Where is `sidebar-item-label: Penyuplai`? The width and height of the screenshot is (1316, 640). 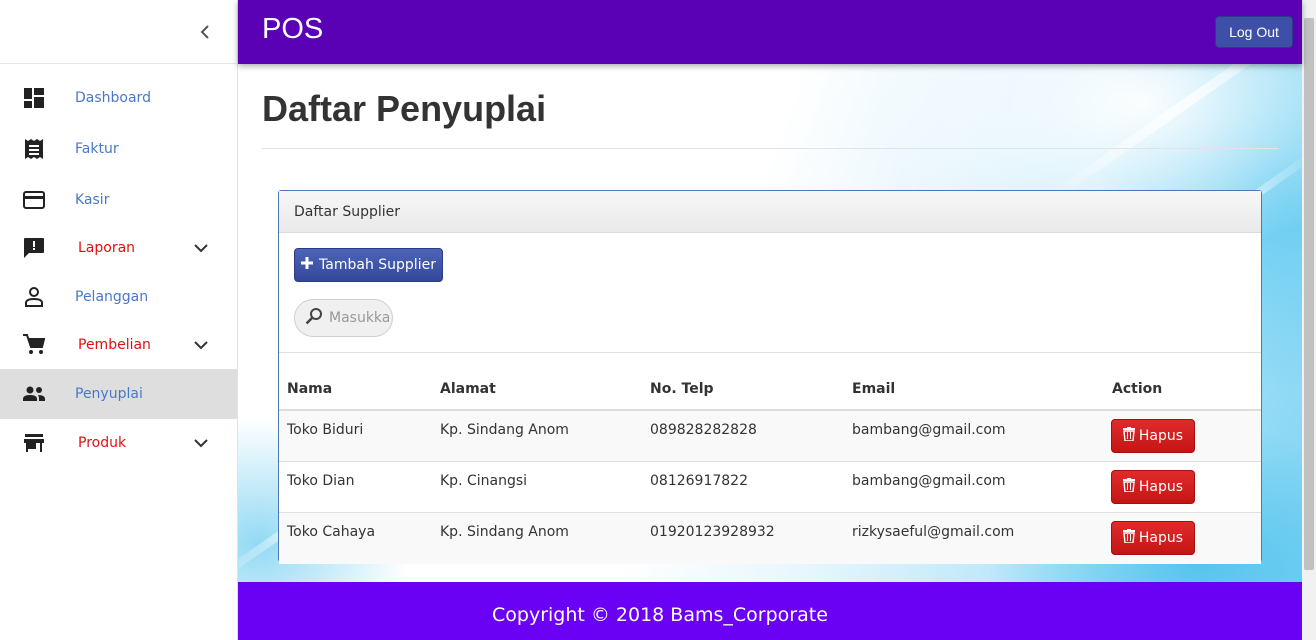 sidebar-item-label: Penyuplai is located at coordinates (109, 394).